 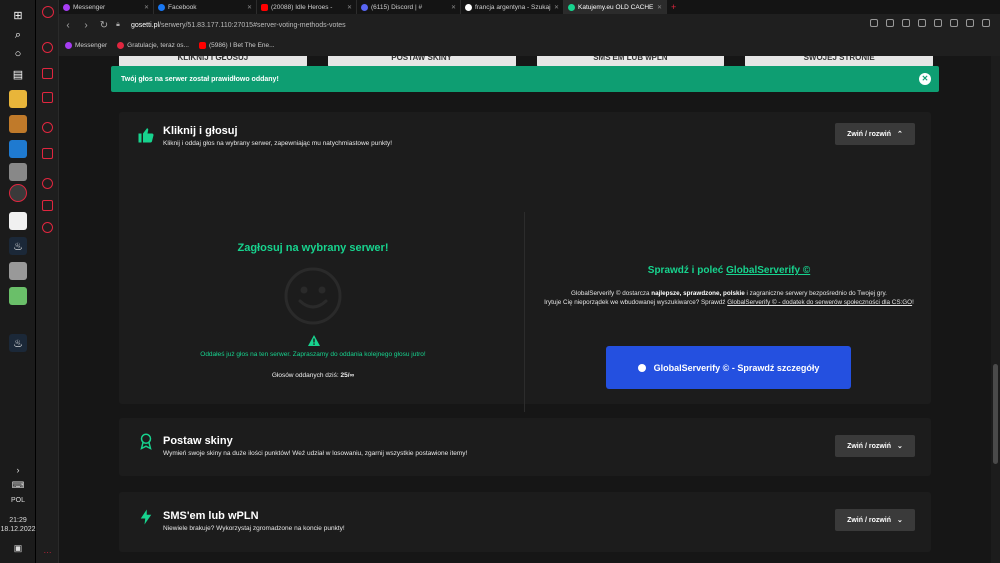 I want to click on tab-youtube: (20088) Idle Heroes - ✕, so click(x=307, y=7).